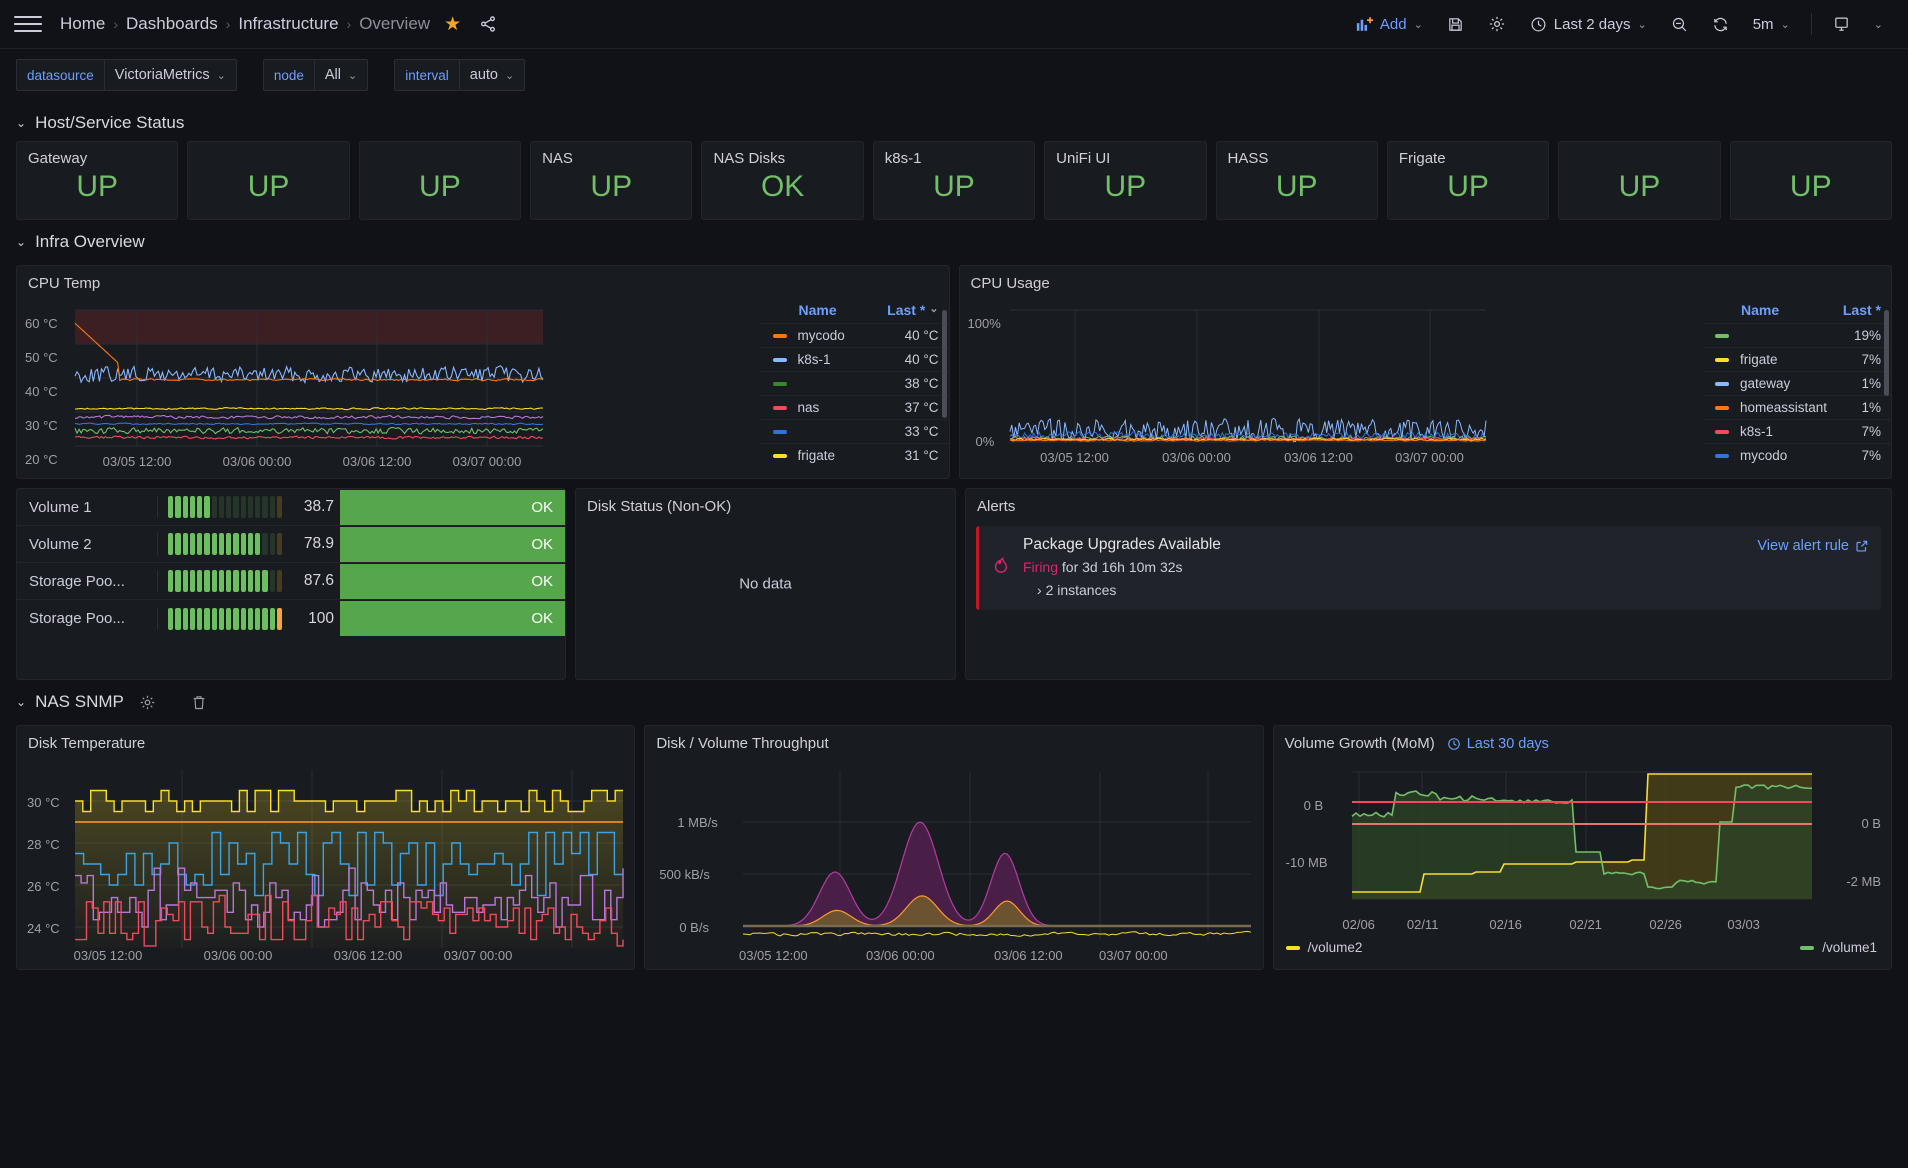  I want to click on legend-item: k8s-1 40 °C, so click(854, 359).